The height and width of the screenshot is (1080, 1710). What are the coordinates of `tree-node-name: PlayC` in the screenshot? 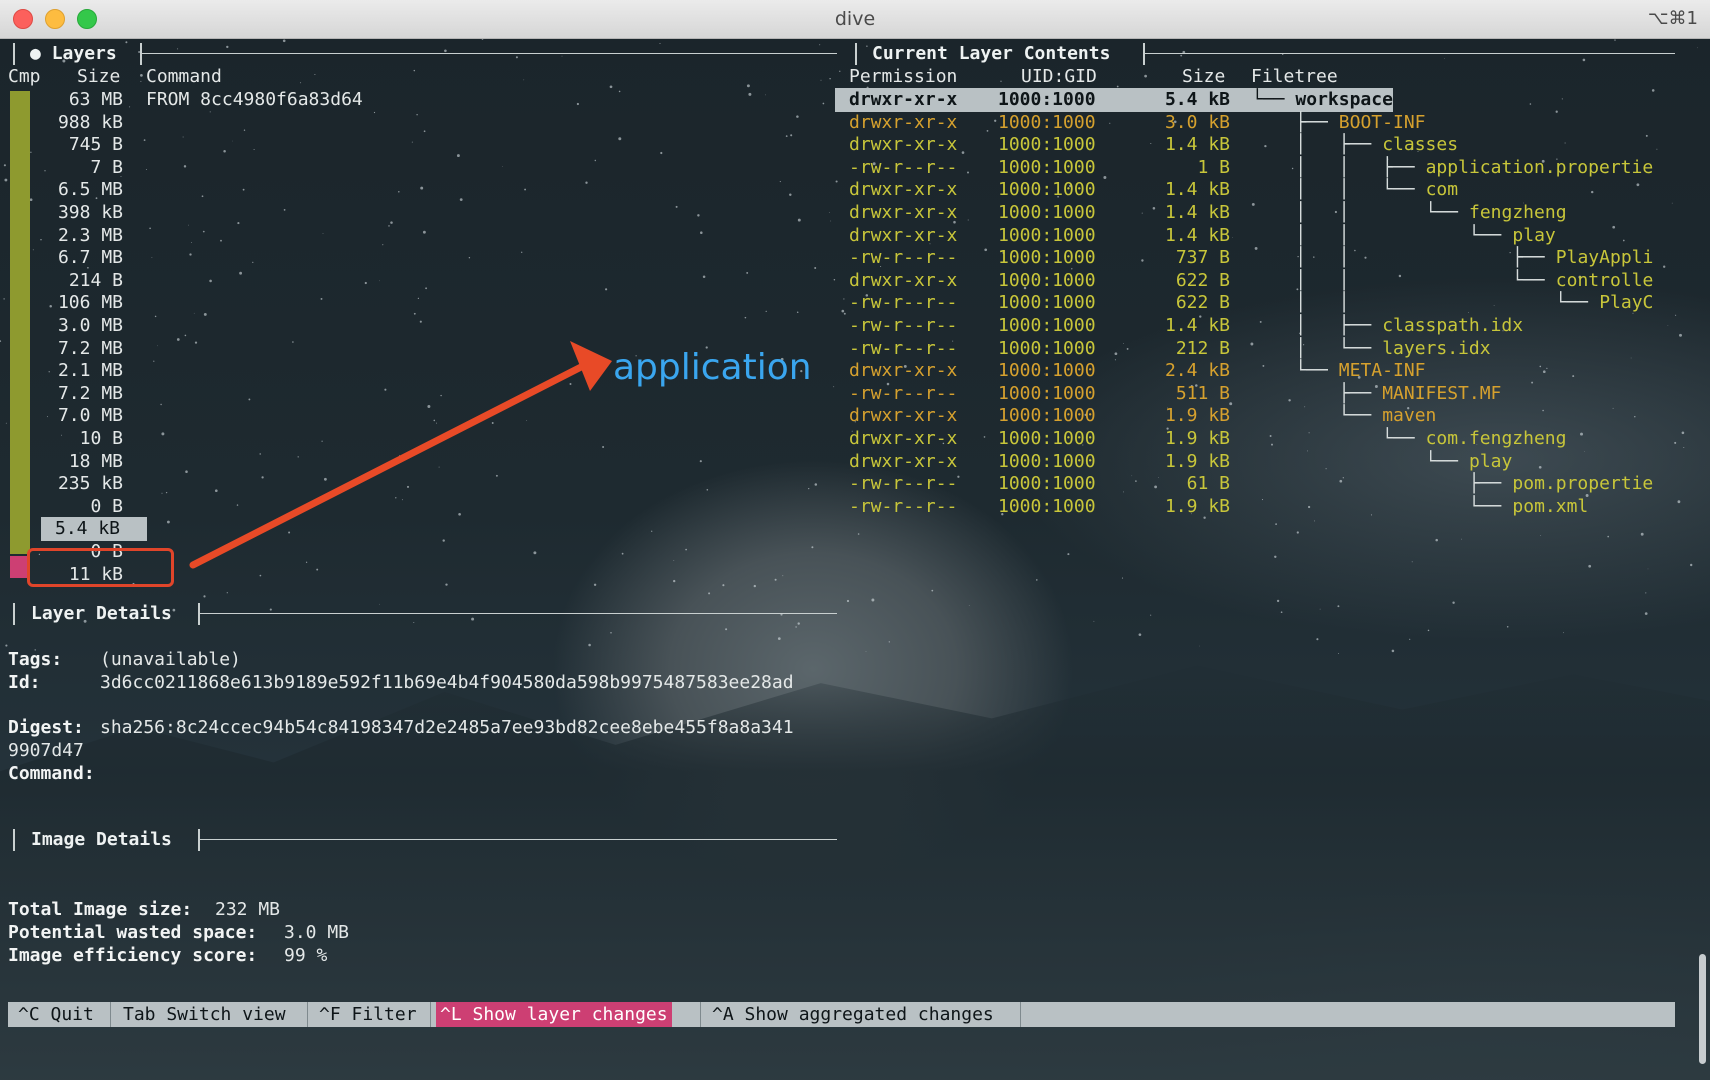 It's located at (1626, 303).